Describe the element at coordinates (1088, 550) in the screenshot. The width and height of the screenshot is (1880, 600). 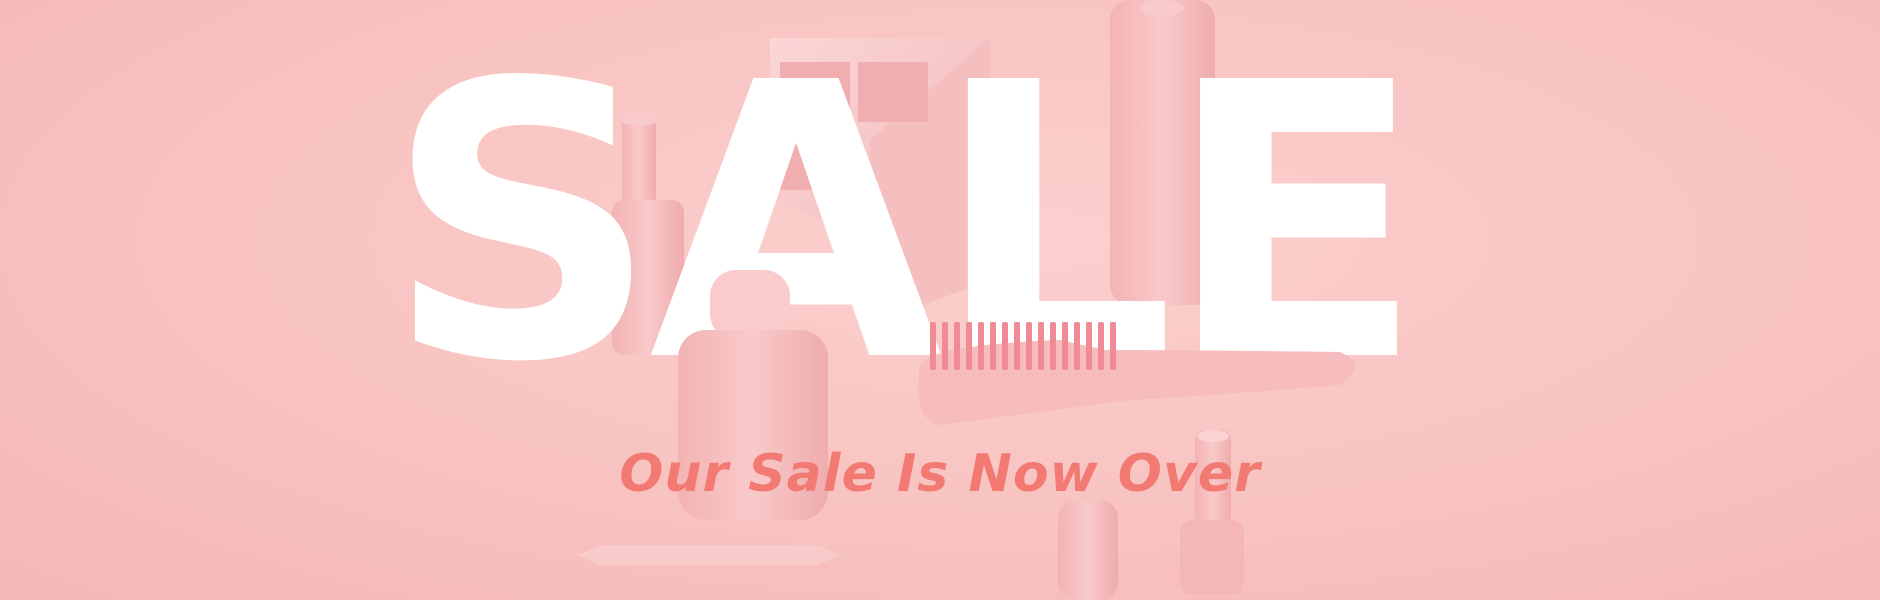
I see `lip-gloss-tube` at that location.